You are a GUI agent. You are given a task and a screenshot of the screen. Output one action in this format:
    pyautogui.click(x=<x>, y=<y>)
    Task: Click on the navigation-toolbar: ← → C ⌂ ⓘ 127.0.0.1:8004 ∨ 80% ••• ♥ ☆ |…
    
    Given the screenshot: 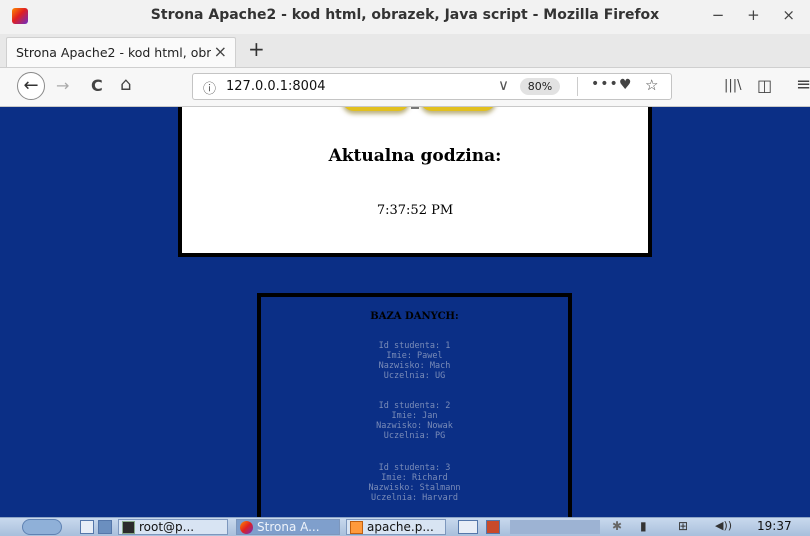 What is the action you would take?
    pyautogui.click(x=405, y=87)
    